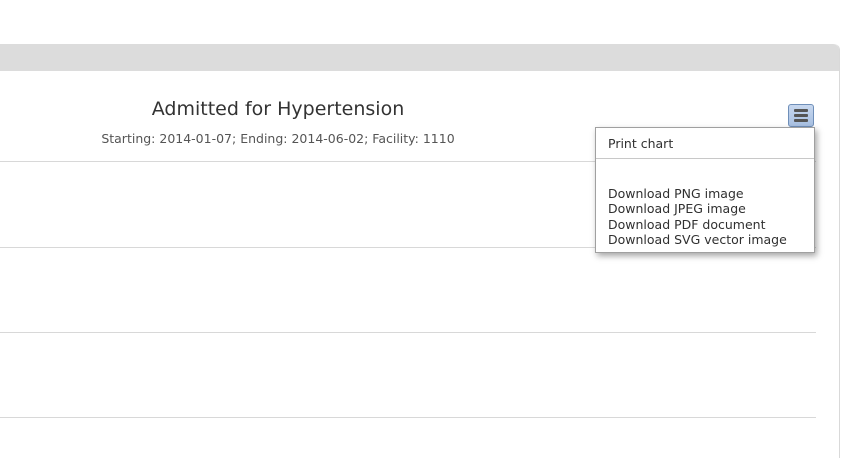  I want to click on menu-item-print-chart: Print chart, so click(640, 143).